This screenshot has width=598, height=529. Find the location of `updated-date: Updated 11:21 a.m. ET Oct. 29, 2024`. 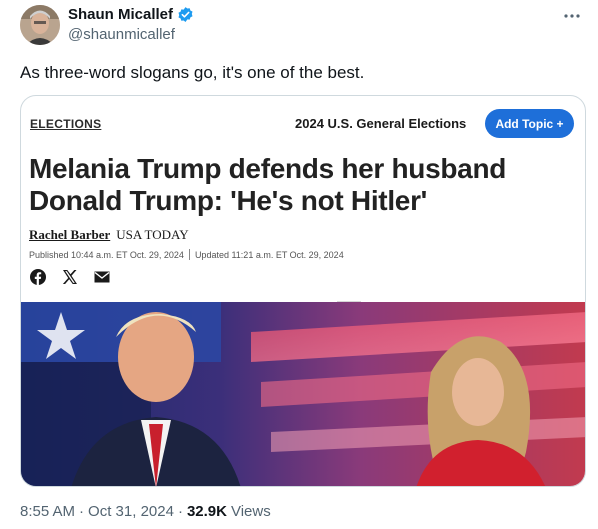

updated-date: Updated 11:21 a.m. ET Oct. 29, 2024 is located at coordinates (269, 254).